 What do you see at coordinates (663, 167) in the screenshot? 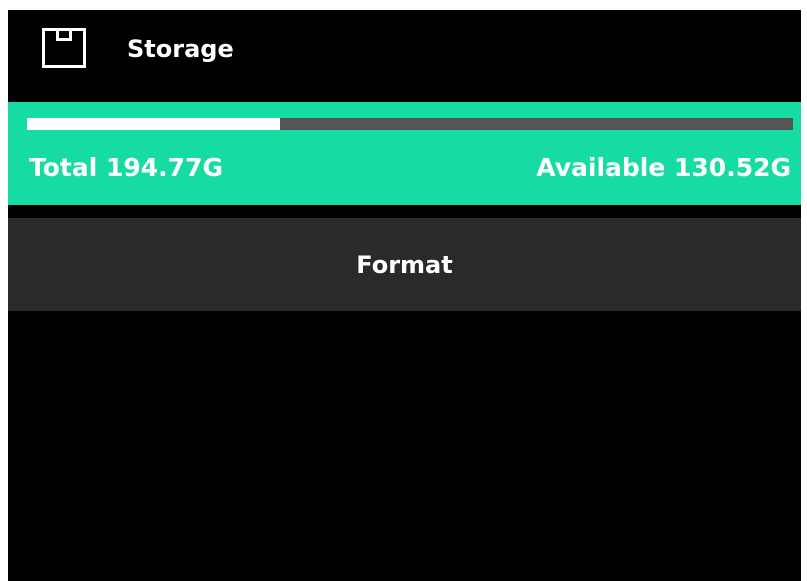
I see `available-storage-label: Available 130.52G` at bounding box center [663, 167].